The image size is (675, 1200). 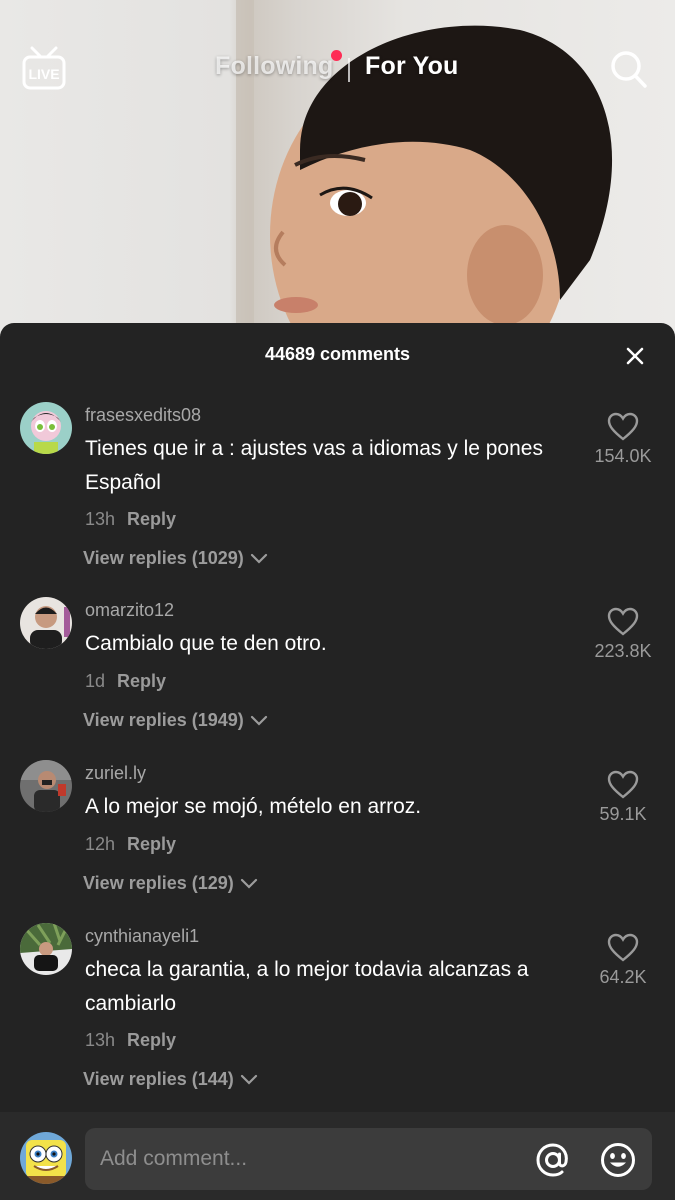 What do you see at coordinates (158, 1079) in the screenshot?
I see `view-replies-label: View replies (144)` at bounding box center [158, 1079].